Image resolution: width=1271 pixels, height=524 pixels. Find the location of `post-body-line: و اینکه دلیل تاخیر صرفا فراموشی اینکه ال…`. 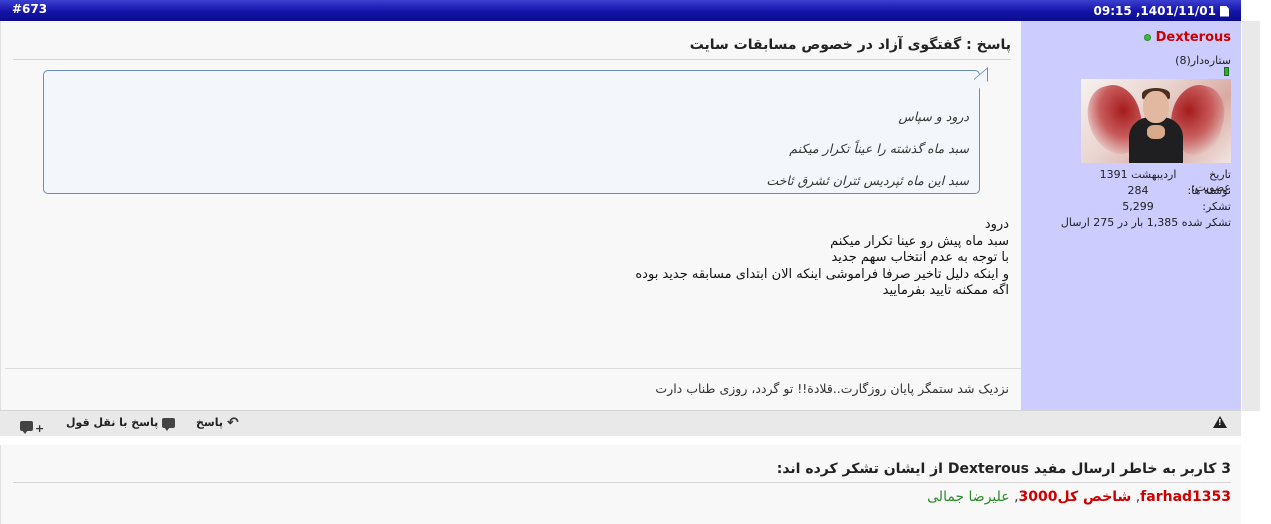

post-body-line: و اینکه دلیل تاخیر صرفا فراموشی اینکه ال… is located at coordinates (822, 274).